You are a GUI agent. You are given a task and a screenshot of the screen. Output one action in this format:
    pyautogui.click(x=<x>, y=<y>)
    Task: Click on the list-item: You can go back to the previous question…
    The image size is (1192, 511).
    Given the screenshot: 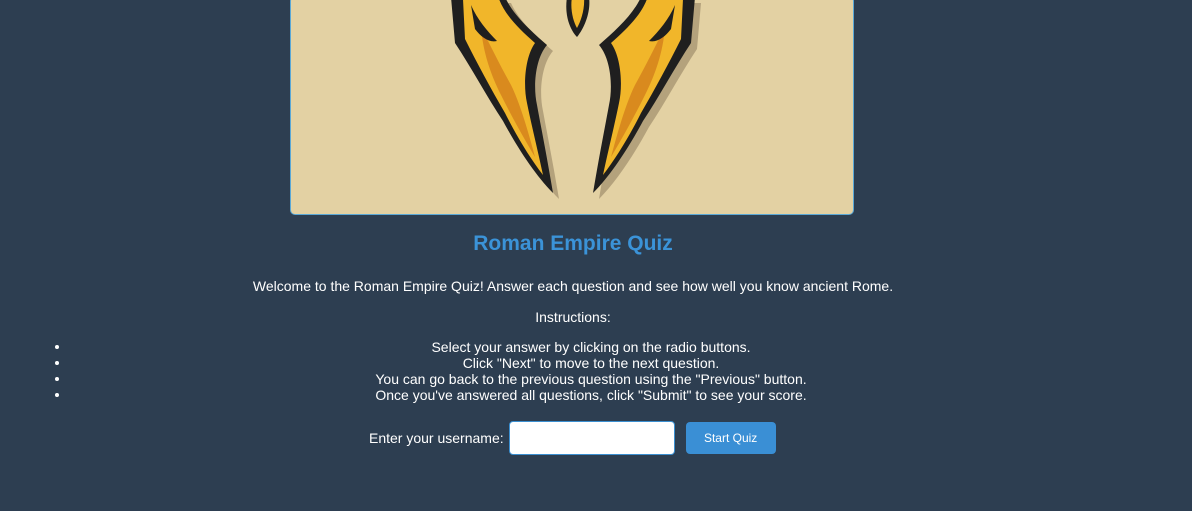 What is the action you would take?
    pyautogui.click(x=591, y=379)
    